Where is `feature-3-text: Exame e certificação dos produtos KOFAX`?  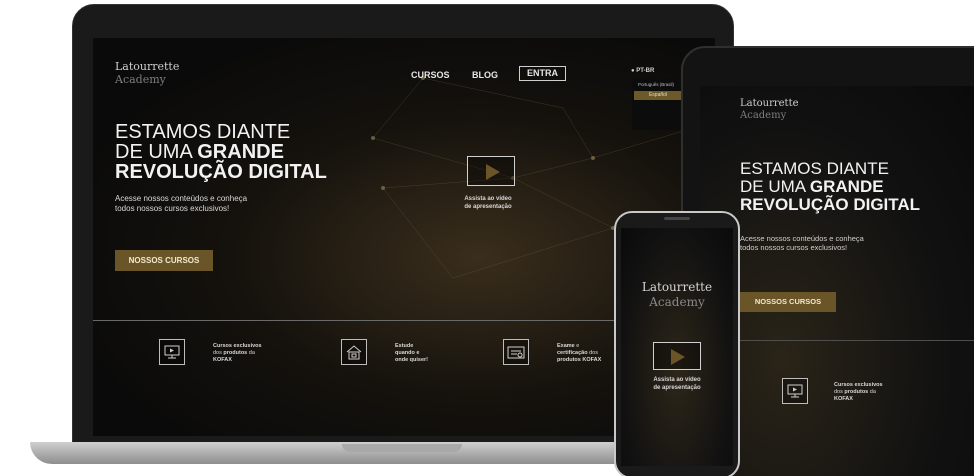 feature-3-text: Exame e certificação dos produtos KOFAX is located at coordinates (579, 353).